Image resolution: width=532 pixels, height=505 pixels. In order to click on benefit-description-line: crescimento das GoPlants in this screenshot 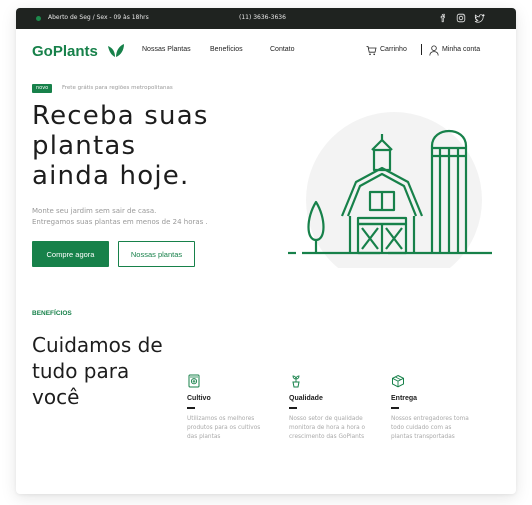, I will do `click(327, 436)`.